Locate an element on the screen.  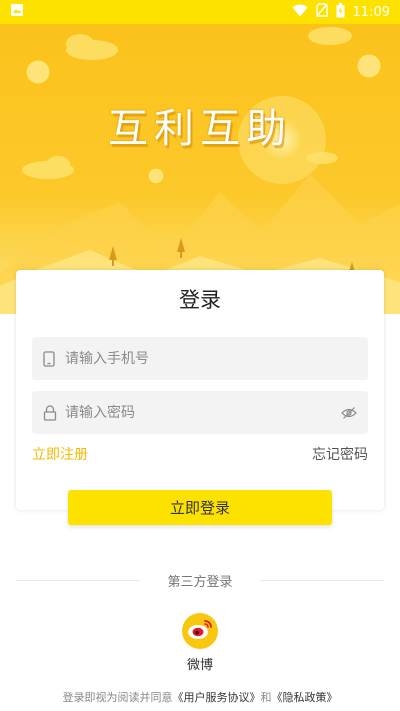
status-bar: 11:09 is located at coordinates (200, 12).